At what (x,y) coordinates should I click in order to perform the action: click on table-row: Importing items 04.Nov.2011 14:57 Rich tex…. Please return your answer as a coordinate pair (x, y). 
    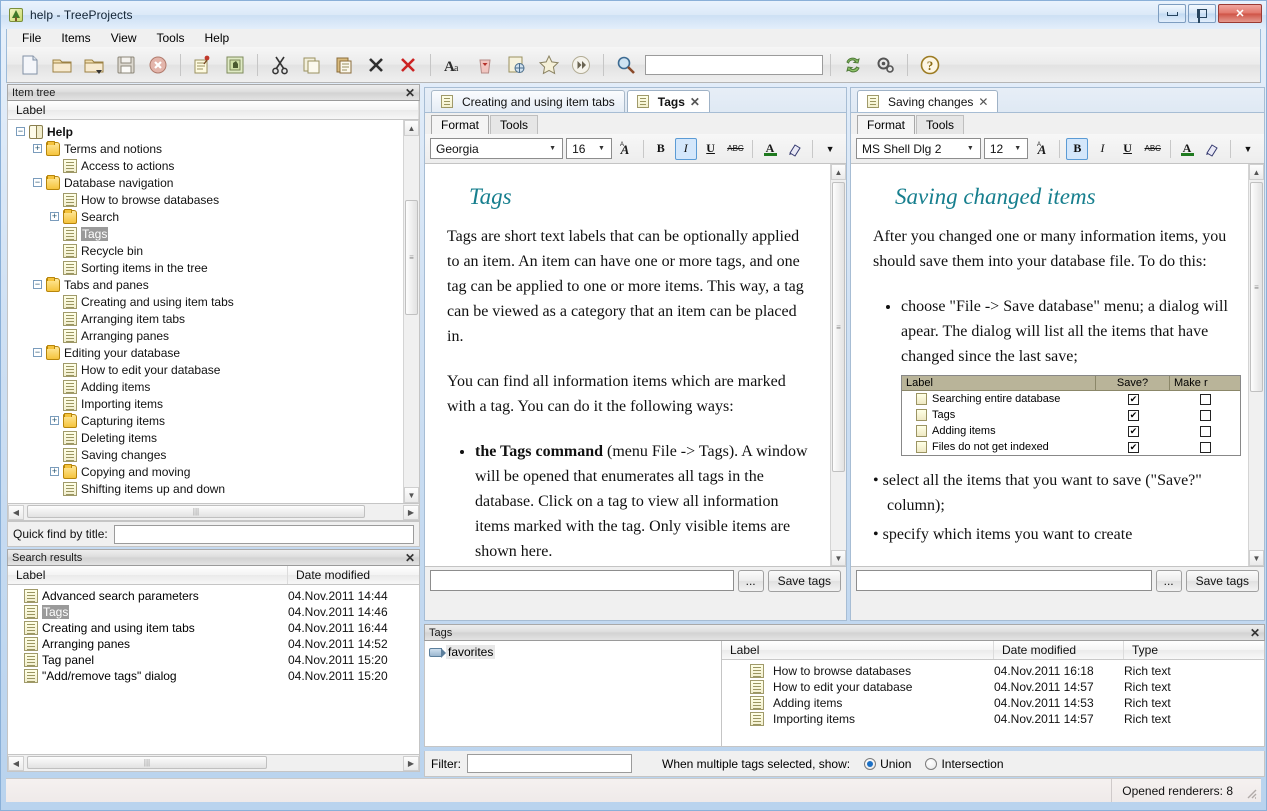
    Looking at the image, I should click on (993, 719).